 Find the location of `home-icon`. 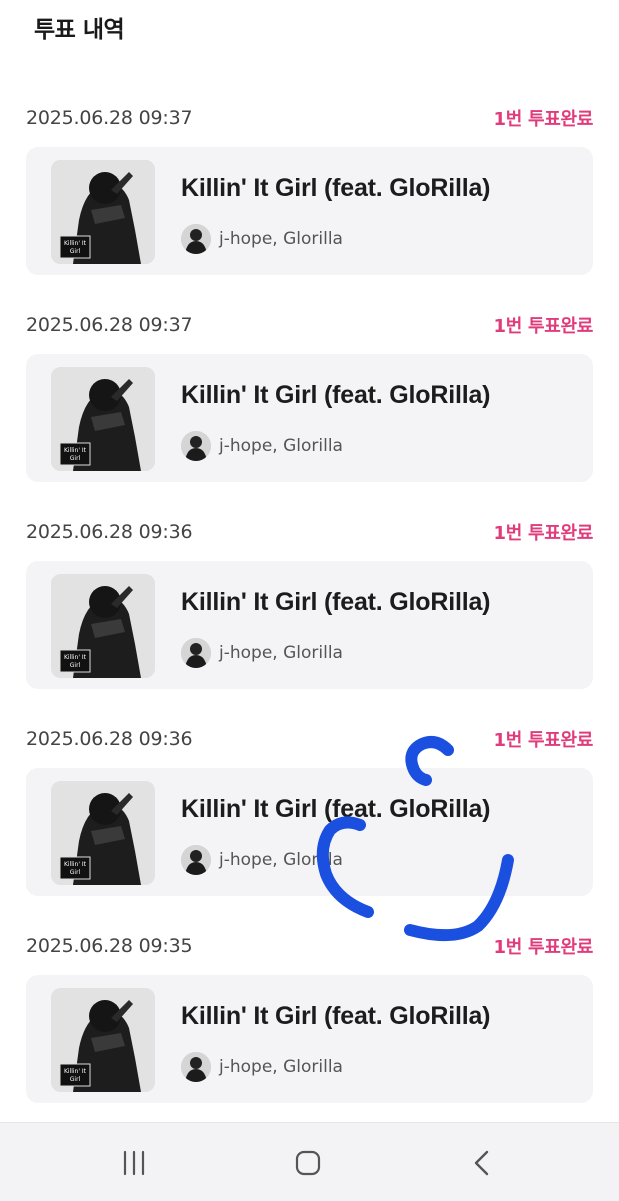

home-icon is located at coordinates (308, 1163).